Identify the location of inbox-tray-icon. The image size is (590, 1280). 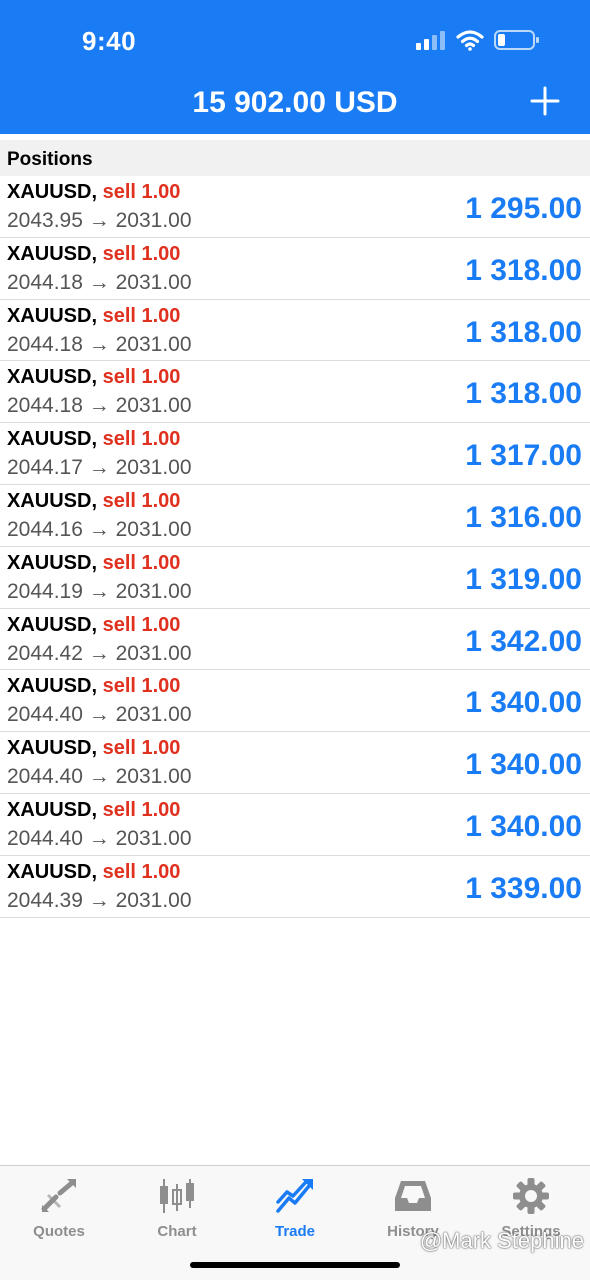
(413, 1196).